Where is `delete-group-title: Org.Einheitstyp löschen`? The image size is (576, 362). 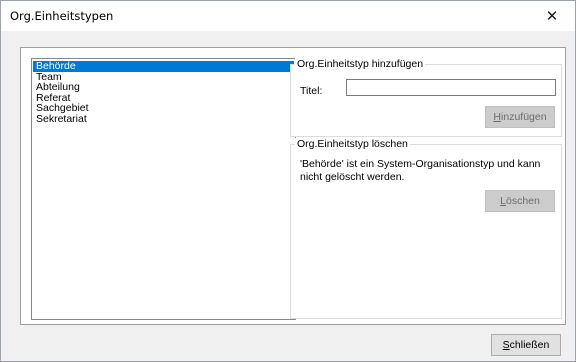
delete-group-title: Org.Einheitstyp löschen is located at coordinates (352, 144).